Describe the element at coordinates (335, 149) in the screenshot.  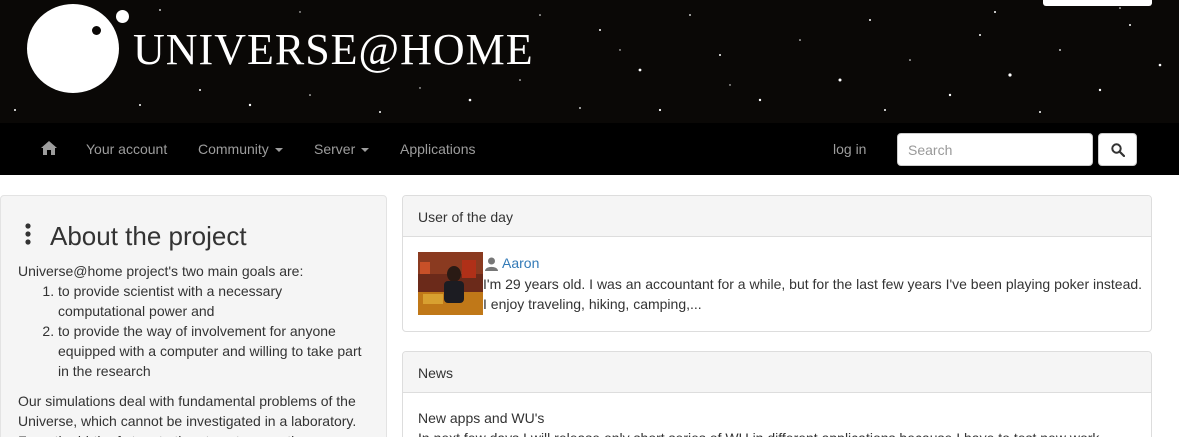
I see `nav-server-label: Server` at that location.